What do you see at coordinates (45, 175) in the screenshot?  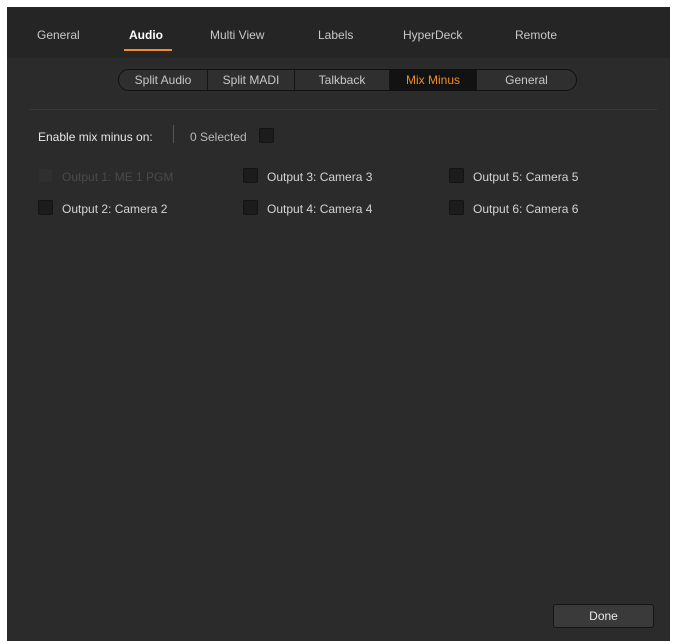 I see `output-1-checkbox` at bounding box center [45, 175].